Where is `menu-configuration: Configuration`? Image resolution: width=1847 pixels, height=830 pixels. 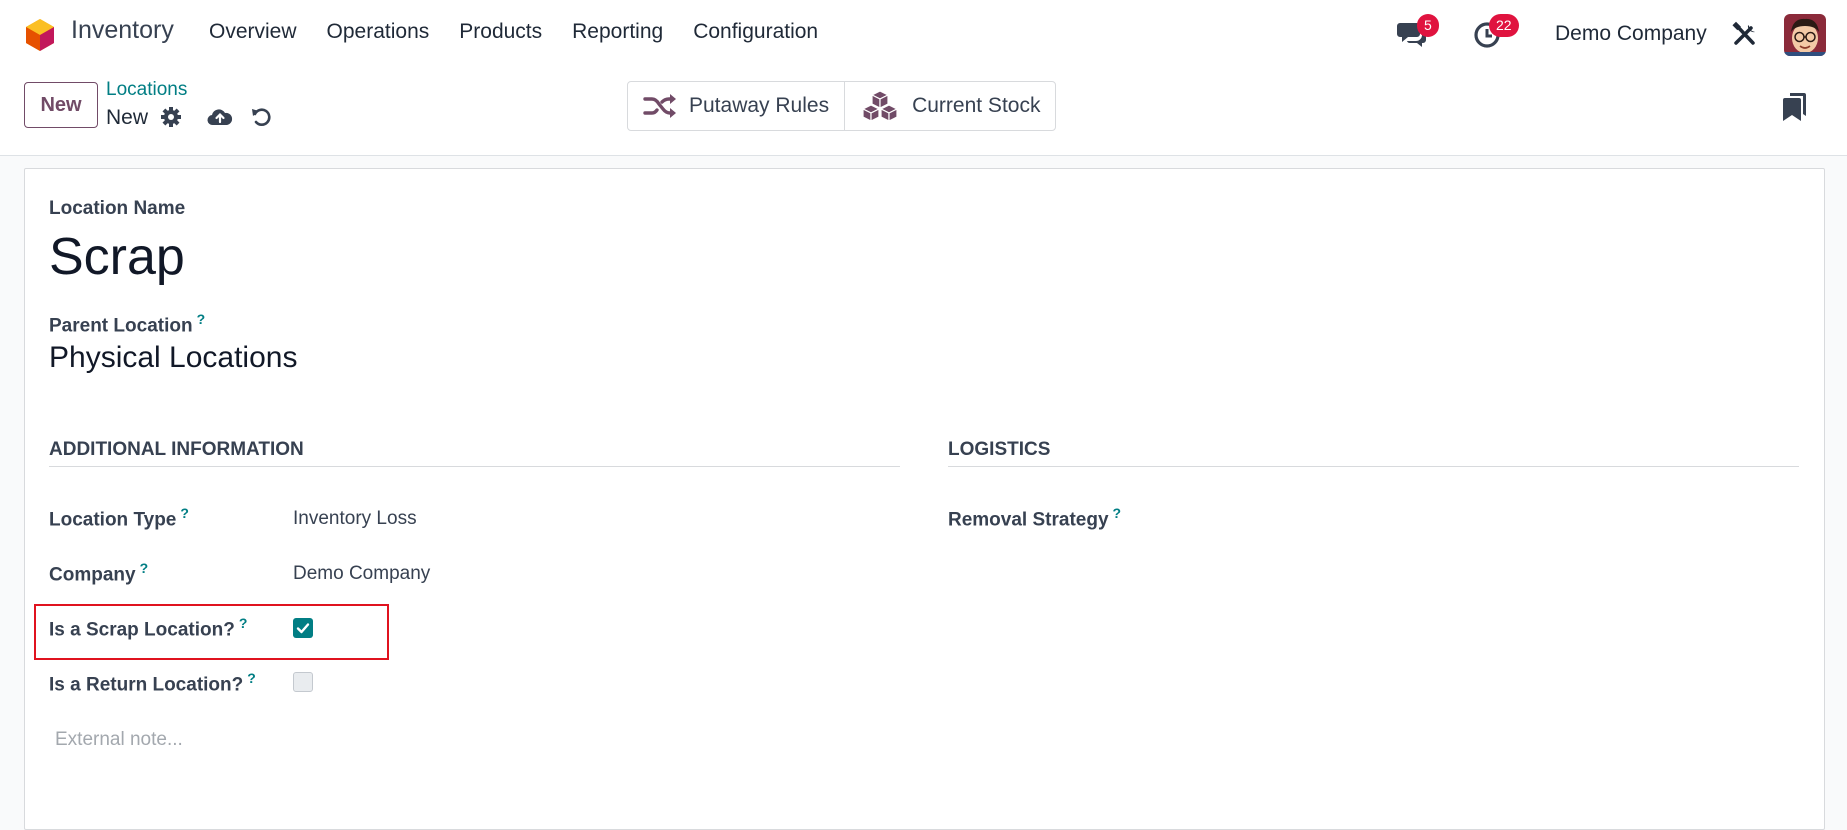
menu-configuration: Configuration is located at coordinates (755, 32).